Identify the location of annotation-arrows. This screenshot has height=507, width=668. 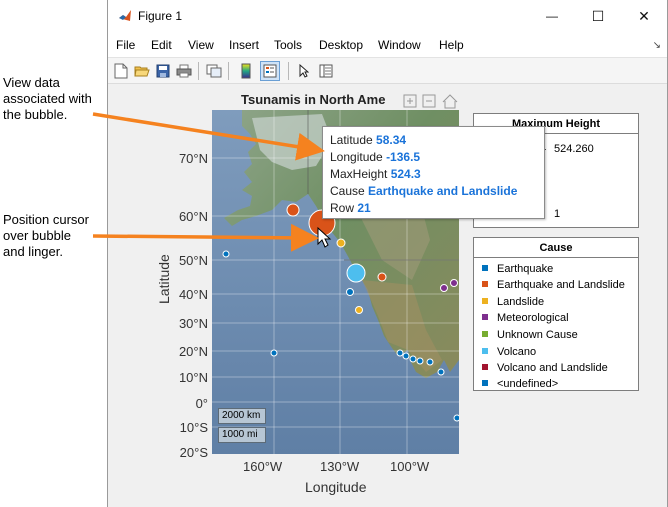
(208, 182).